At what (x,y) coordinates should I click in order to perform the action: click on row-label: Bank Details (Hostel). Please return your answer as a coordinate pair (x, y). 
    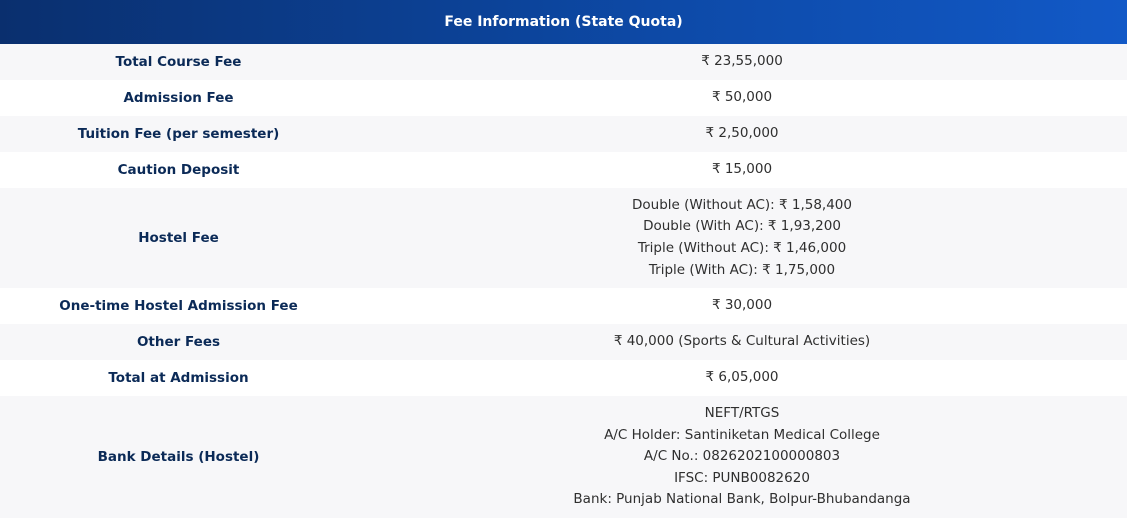
    Looking at the image, I should click on (178, 457).